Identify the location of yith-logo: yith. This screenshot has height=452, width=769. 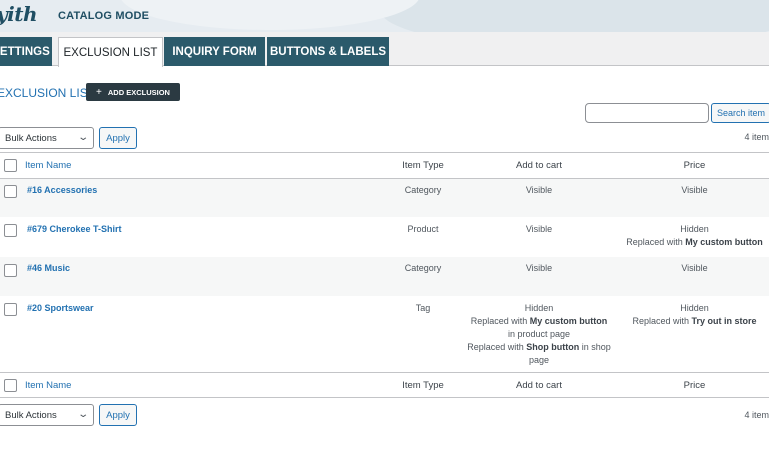
(19, 14).